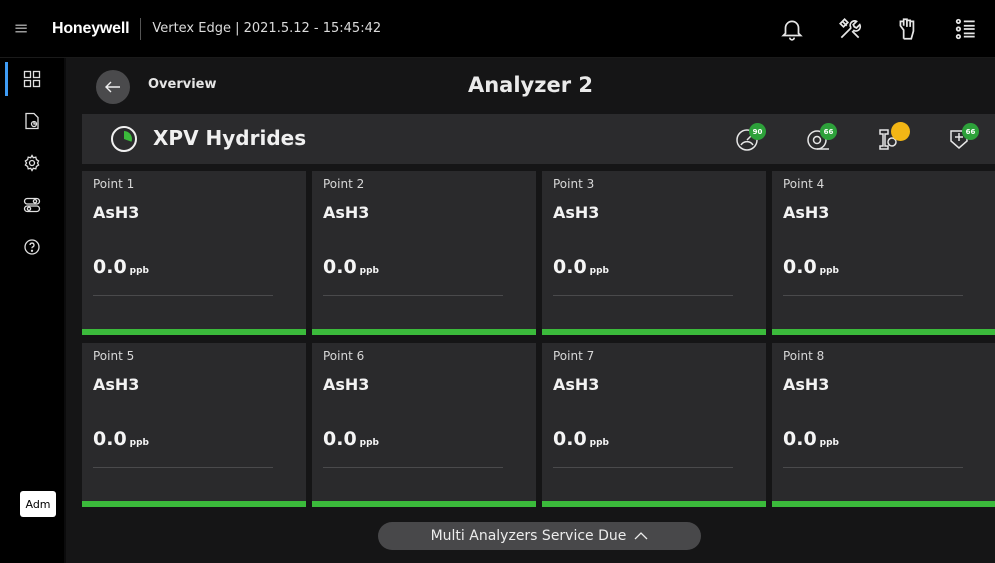 The height and width of the screenshot is (563, 995). I want to click on user-avatar: Adm, so click(38, 504).